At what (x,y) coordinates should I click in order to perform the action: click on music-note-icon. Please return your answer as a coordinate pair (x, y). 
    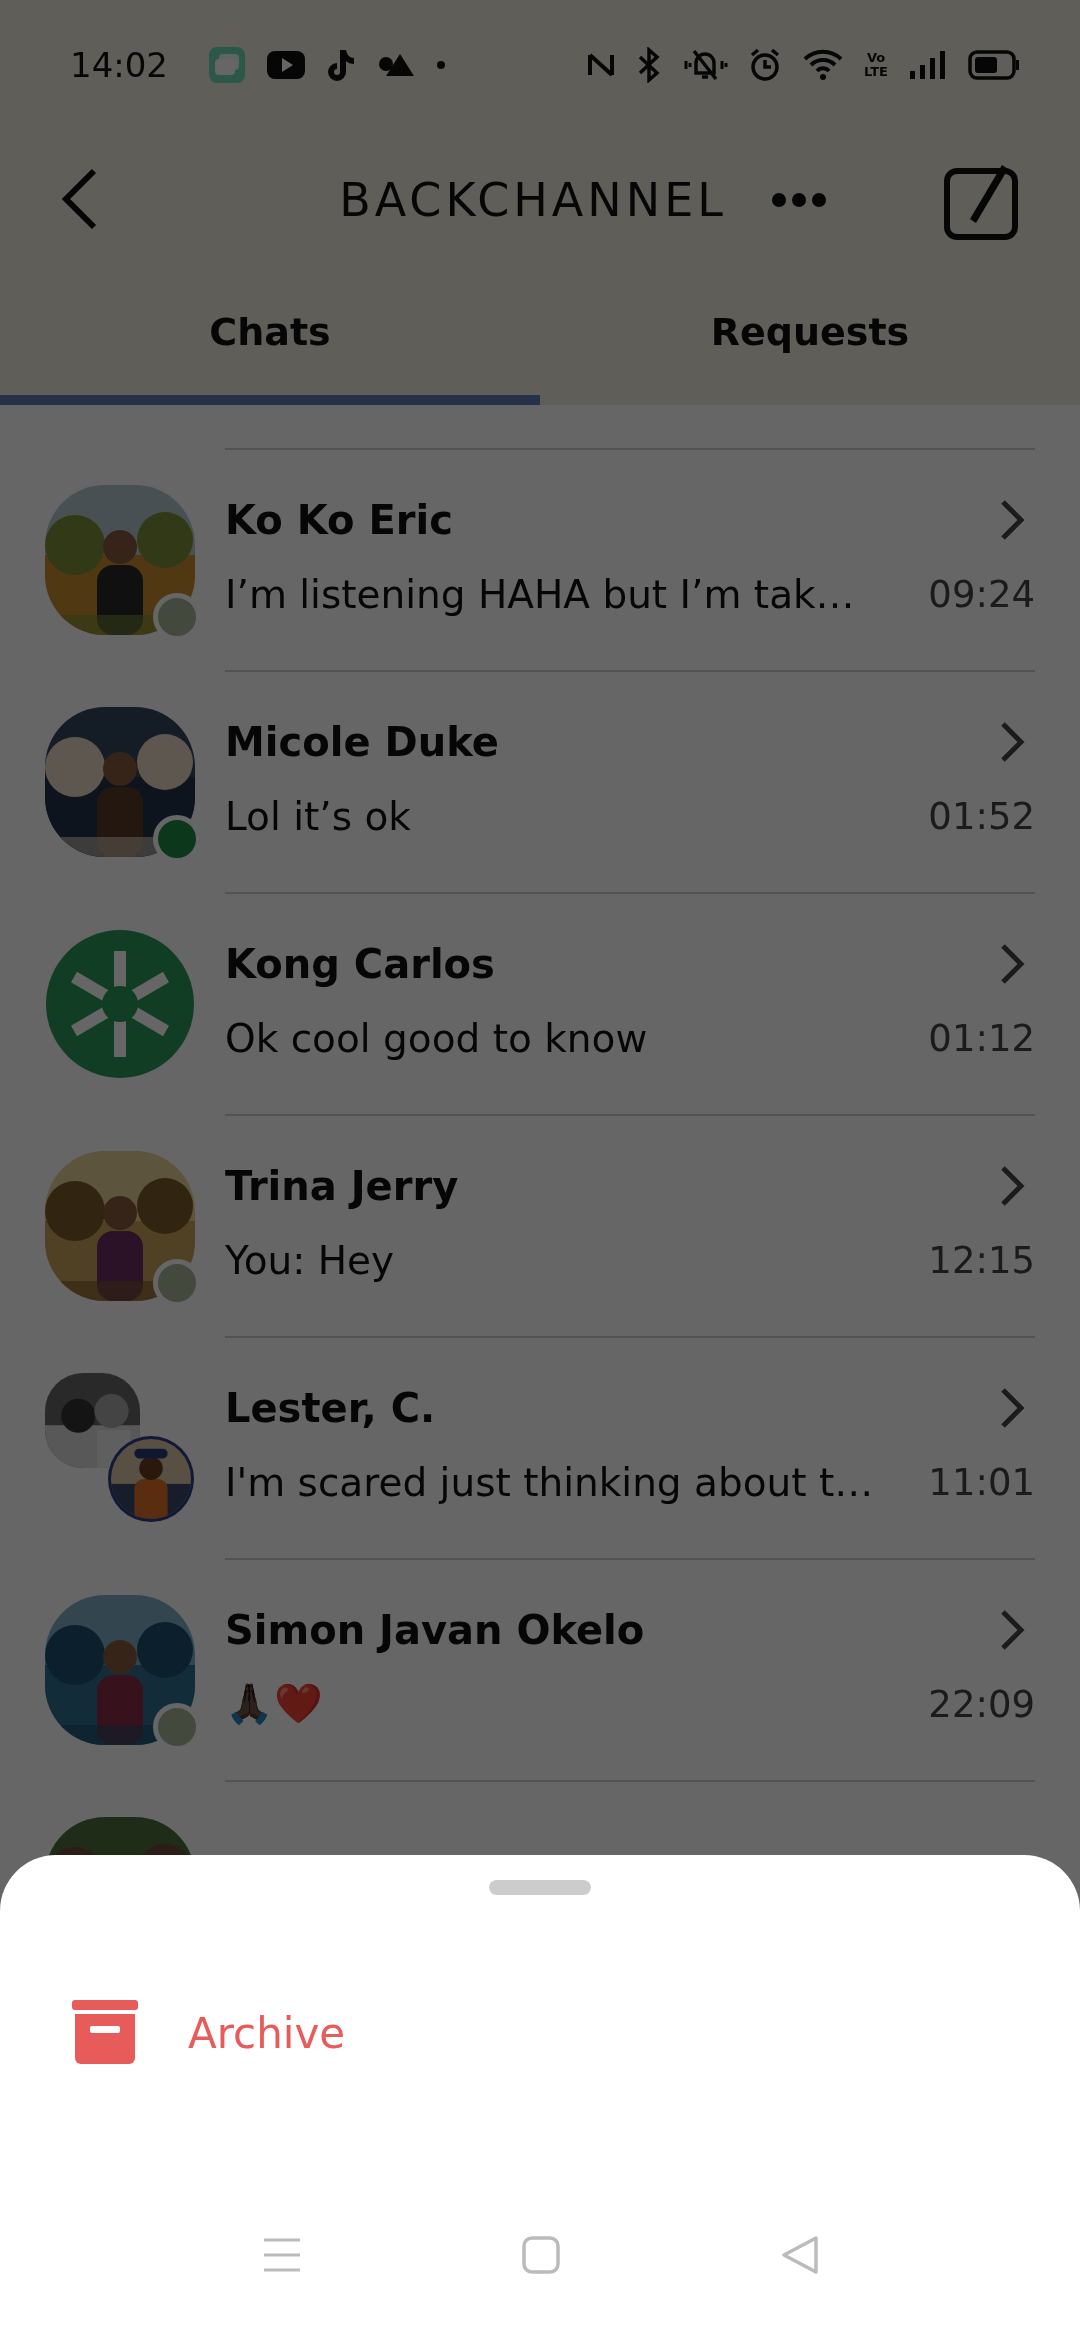
    Looking at the image, I should click on (341, 65).